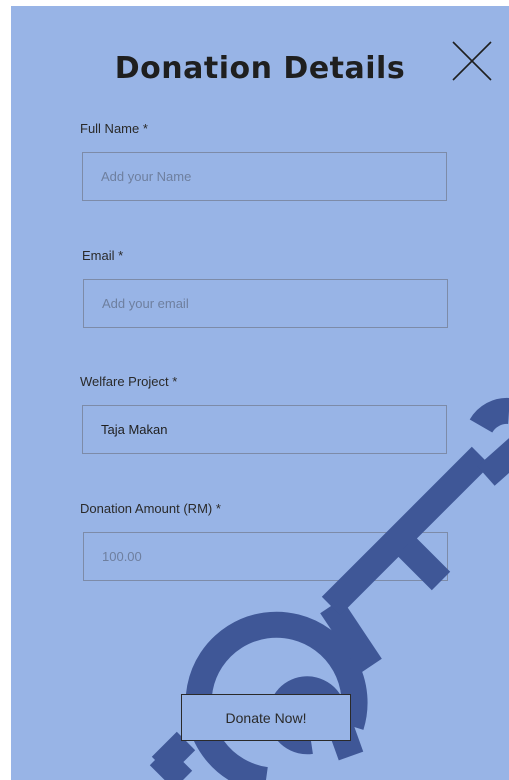 The image size is (509, 780). I want to click on donate-now-button: Donate Now!, so click(266, 717).